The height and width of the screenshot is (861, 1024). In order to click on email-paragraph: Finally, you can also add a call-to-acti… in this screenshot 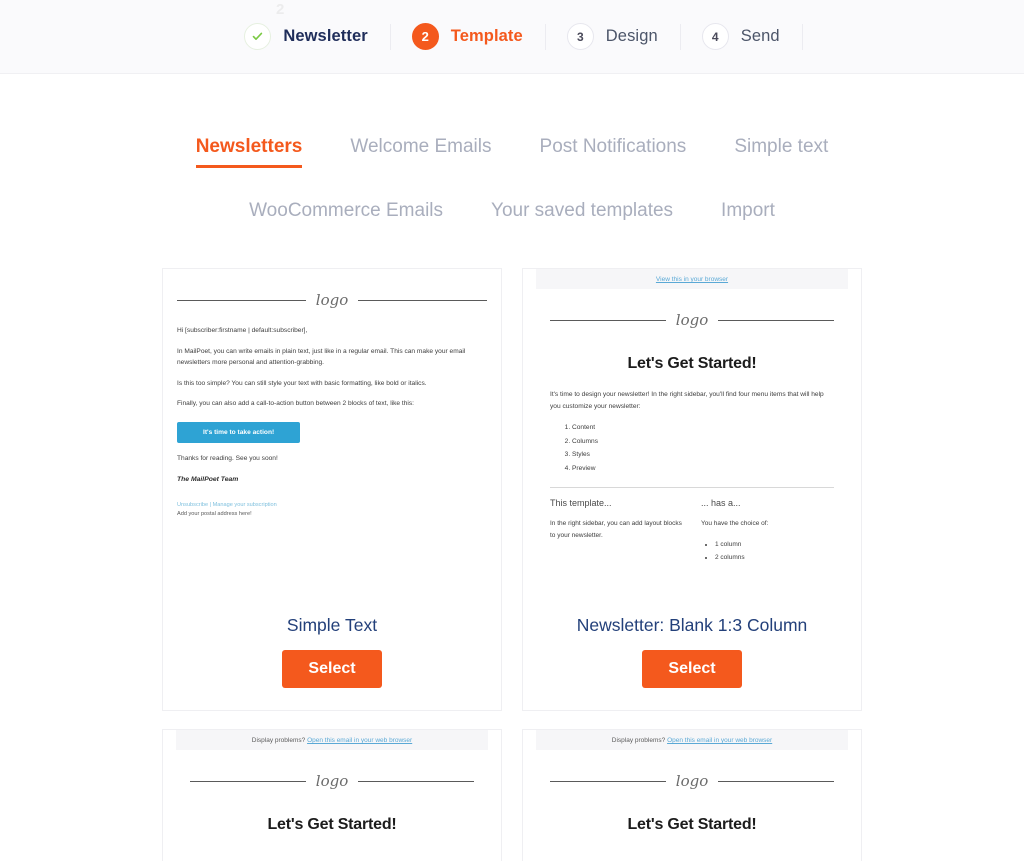, I will do `click(296, 404)`.